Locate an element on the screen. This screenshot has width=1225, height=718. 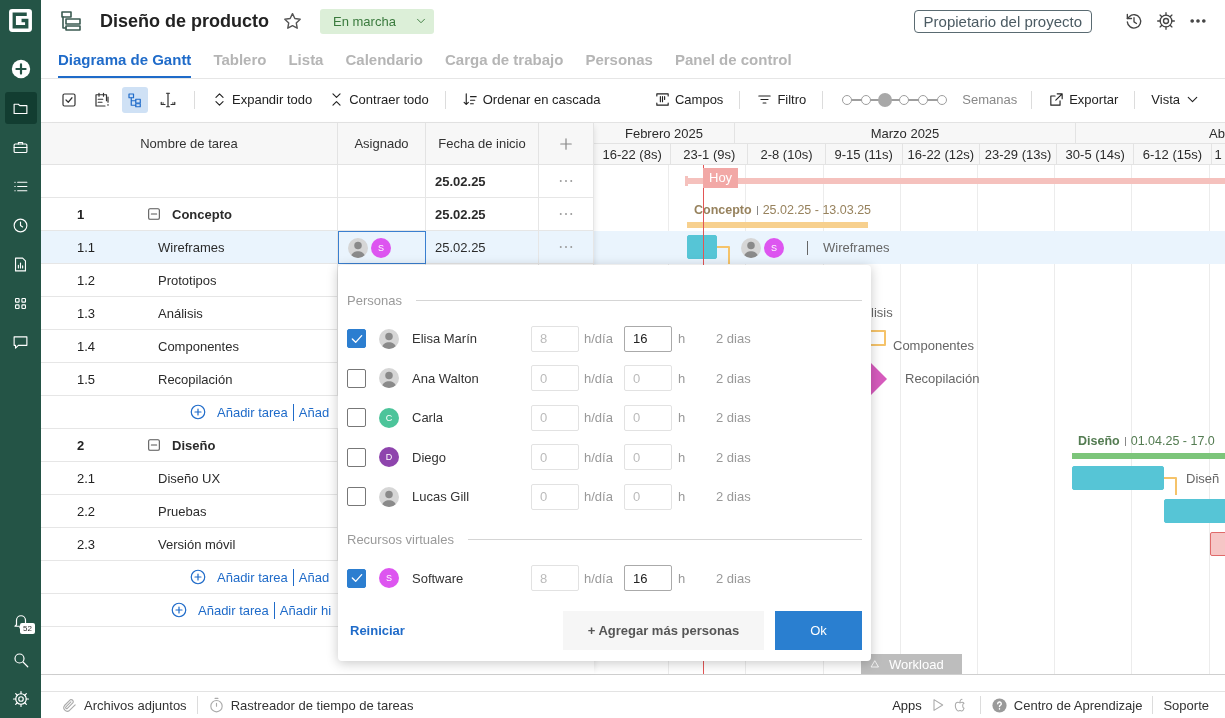
week-header: 2-8 (10s) is located at coordinates (786, 154).